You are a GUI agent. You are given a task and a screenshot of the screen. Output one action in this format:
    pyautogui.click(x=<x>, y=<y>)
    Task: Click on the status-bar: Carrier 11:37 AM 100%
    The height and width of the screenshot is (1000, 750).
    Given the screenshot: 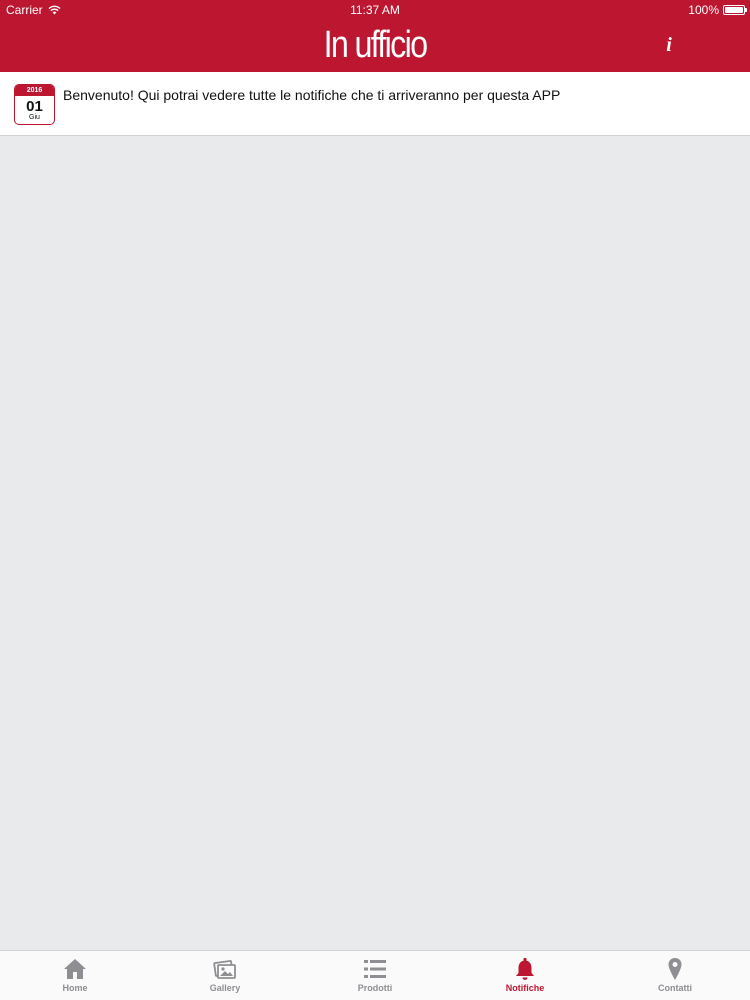 What is the action you would take?
    pyautogui.click(x=375, y=10)
    